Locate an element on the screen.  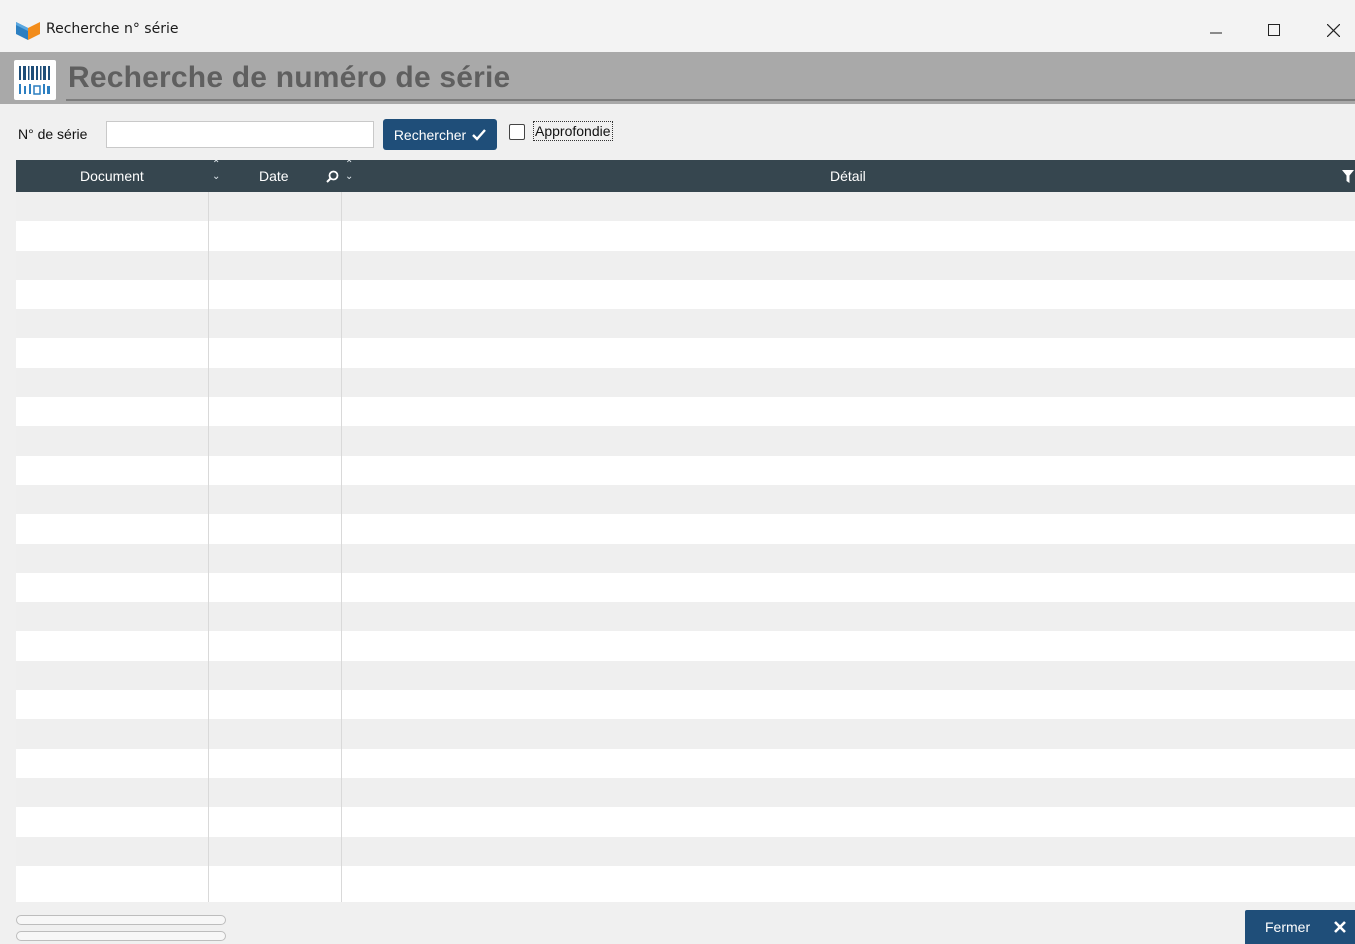
filter-icon is located at coordinates (1348, 176).